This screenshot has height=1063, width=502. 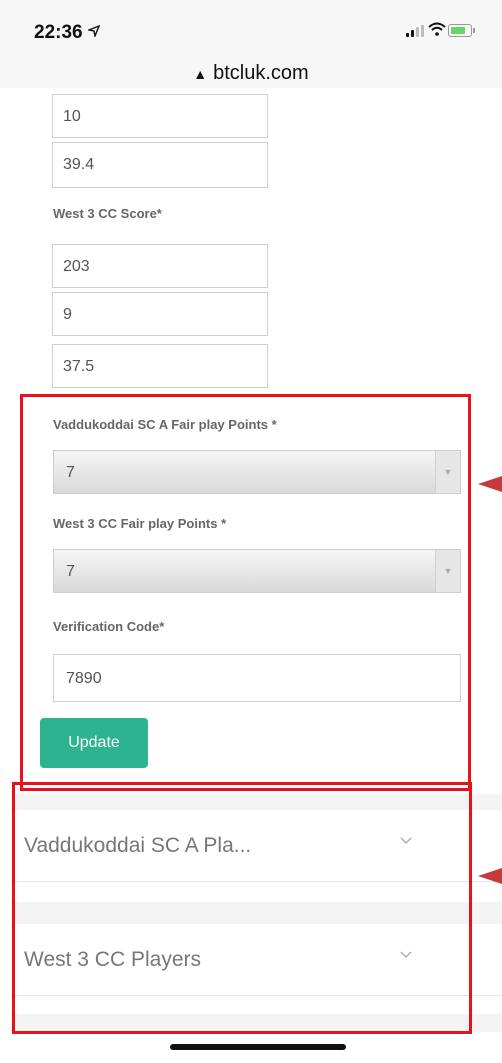 I want to click on battery-icon, so click(x=461, y=30).